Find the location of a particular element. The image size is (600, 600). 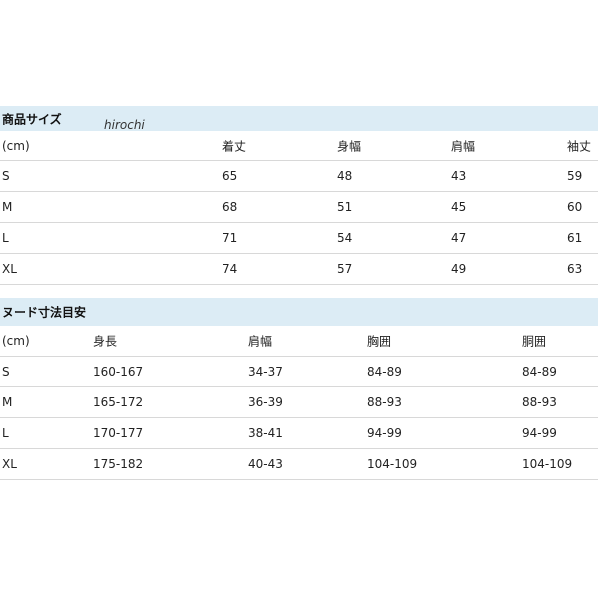

table-row: L 170-177 38-41 94-99 94-99 is located at coordinates (299, 433).